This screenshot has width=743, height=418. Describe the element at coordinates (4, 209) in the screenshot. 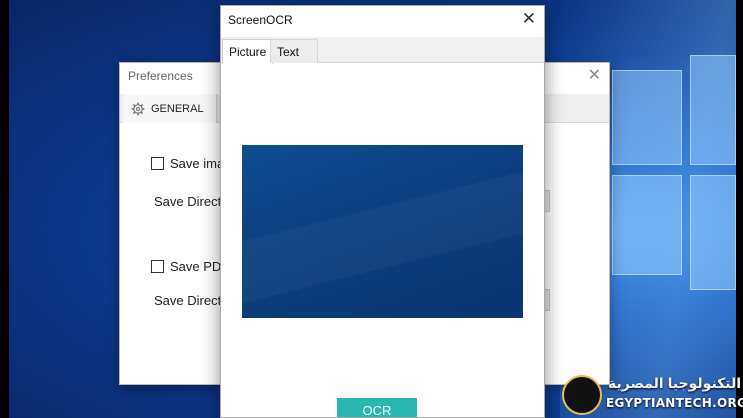

I see `screen-border-left` at that location.